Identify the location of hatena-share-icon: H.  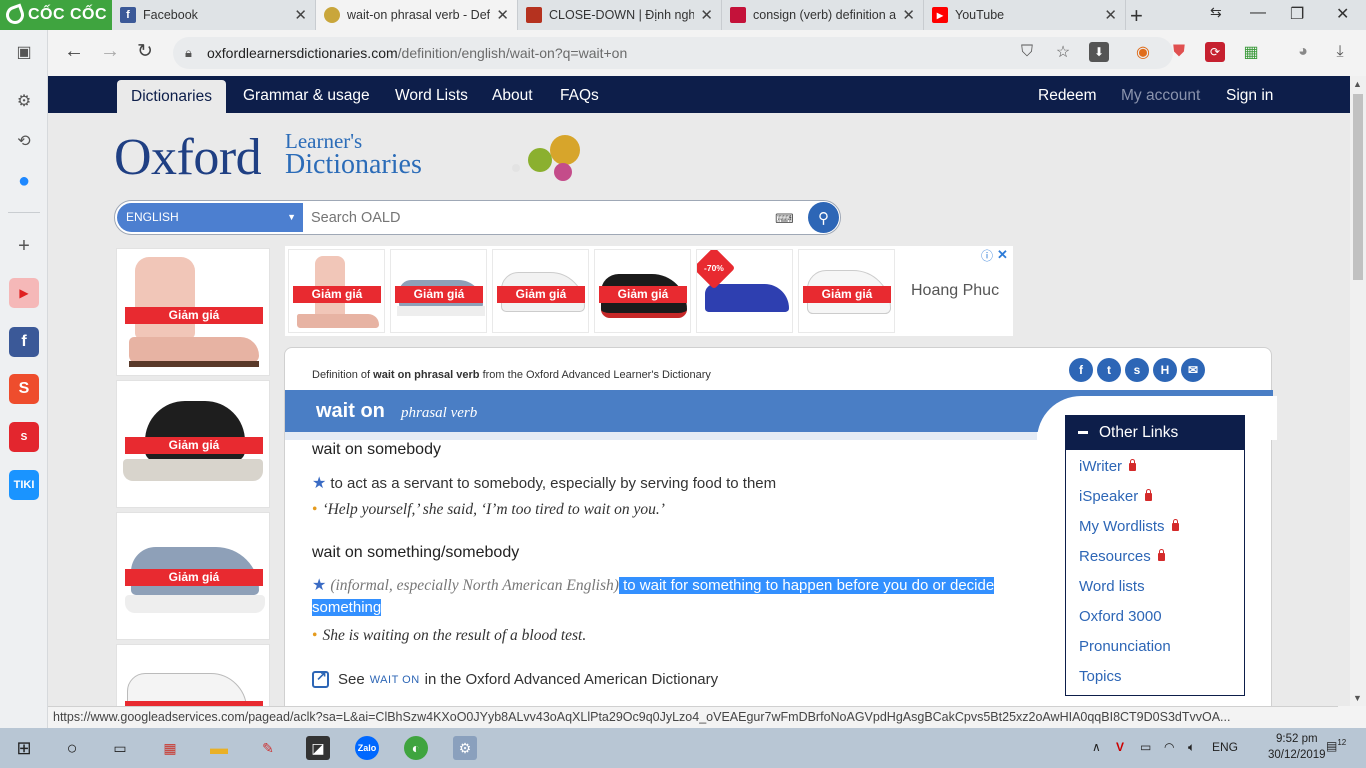
(1165, 370).